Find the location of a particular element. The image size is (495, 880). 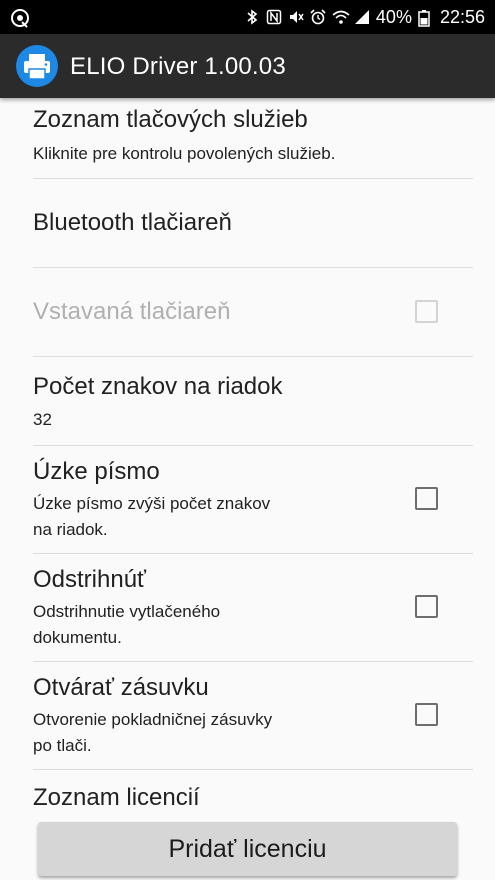

alarm-icon is located at coordinates (318, 17).